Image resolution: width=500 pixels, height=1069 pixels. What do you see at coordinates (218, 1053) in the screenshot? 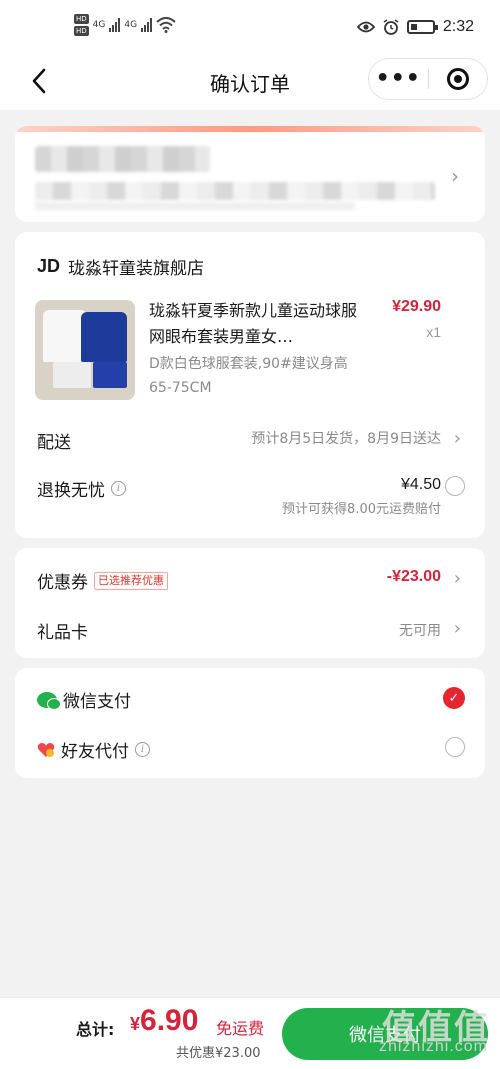
I see `discount-summary: 共优惠¥23.00` at bounding box center [218, 1053].